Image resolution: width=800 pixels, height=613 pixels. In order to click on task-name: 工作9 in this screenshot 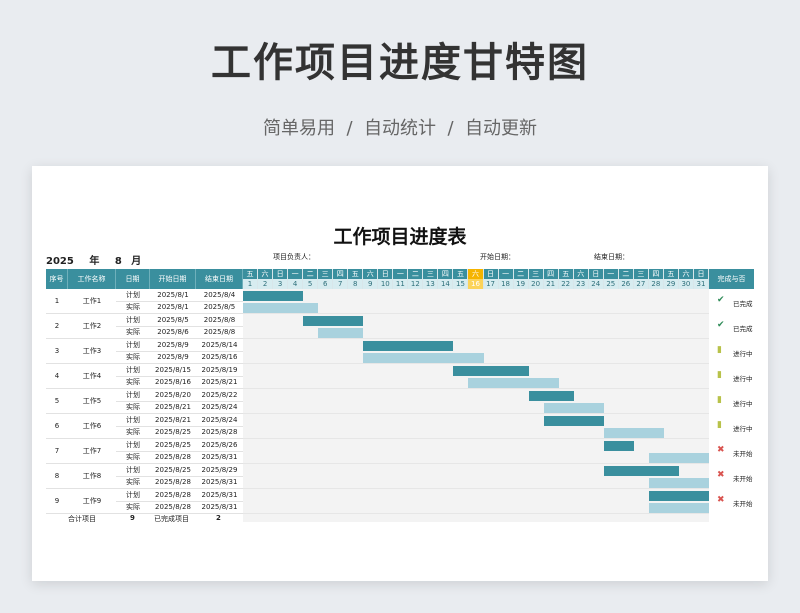, I will do `click(92, 501)`.